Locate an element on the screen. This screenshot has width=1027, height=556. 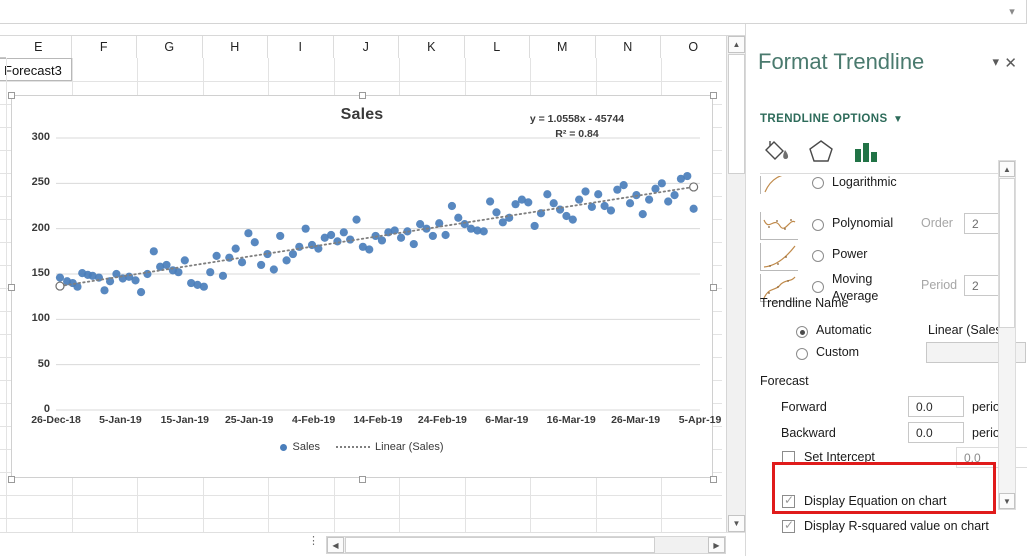
label-custom: Custom is located at coordinates (838, 352).